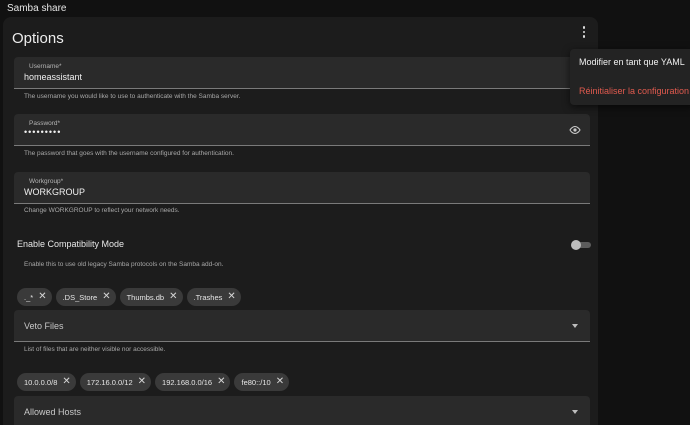 The height and width of the screenshot is (425, 690). I want to click on chip-label: fe80::/10, so click(256, 382).